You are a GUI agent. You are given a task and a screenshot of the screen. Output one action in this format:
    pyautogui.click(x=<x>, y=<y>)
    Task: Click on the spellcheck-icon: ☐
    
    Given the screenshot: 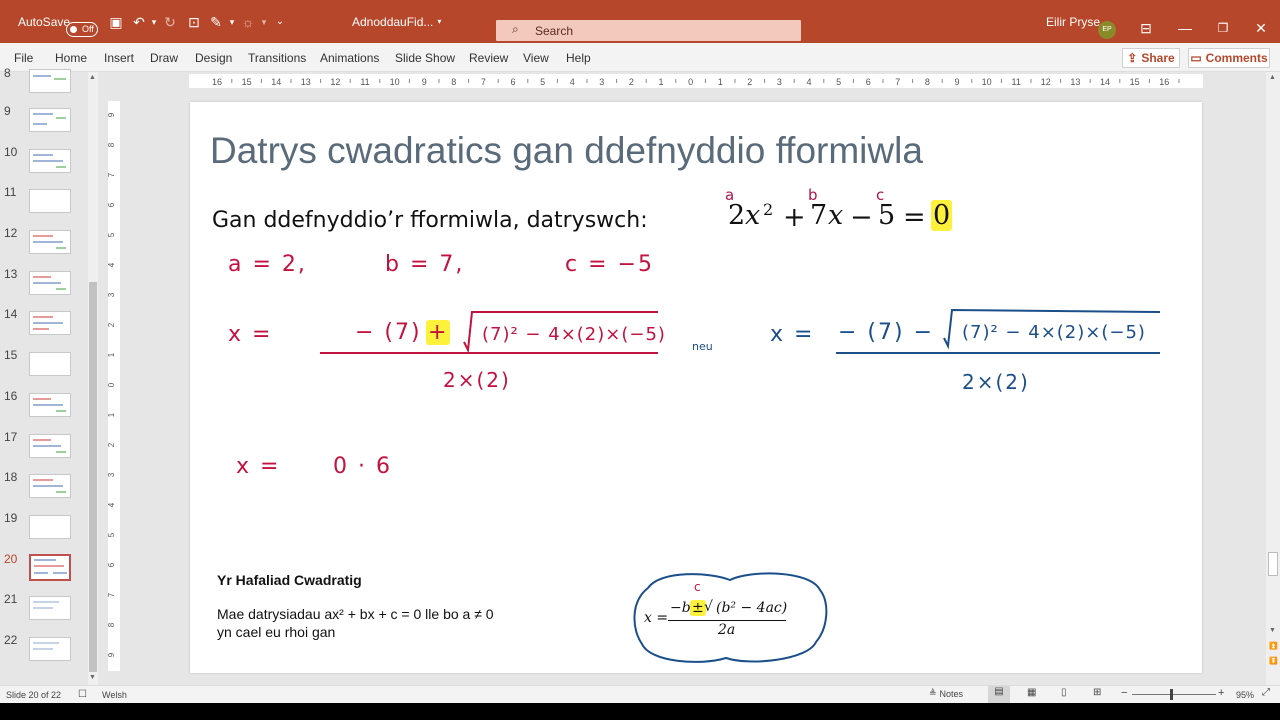 What is the action you would take?
    pyautogui.click(x=82, y=694)
    